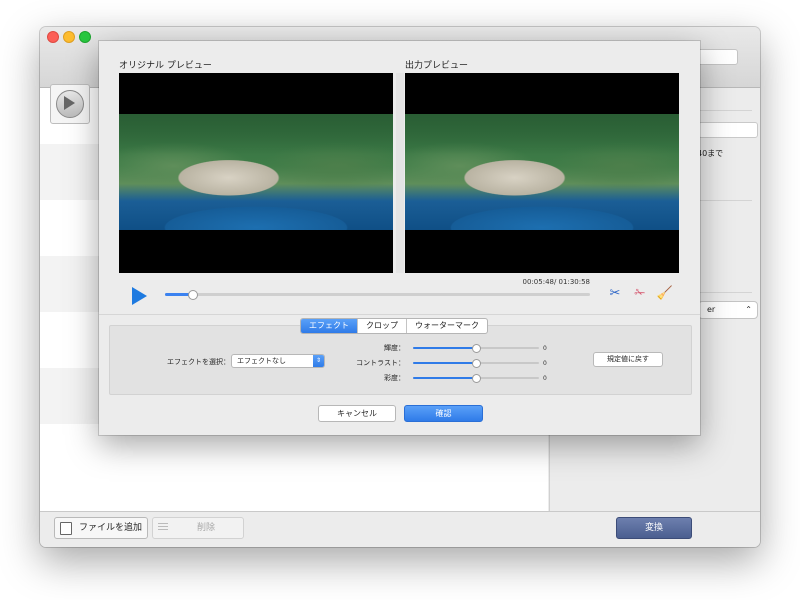  What do you see at coordinates (139, 296) in the screenshot?
I see `play-icon` at bounding box center [139, 296].